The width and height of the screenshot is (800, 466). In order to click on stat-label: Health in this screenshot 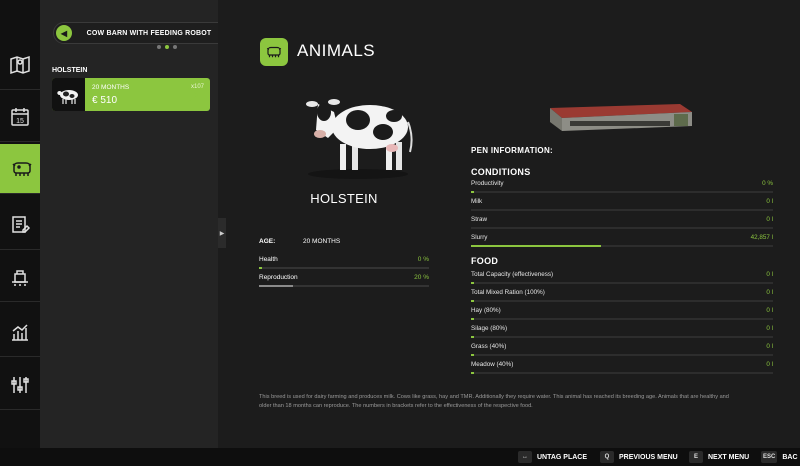, I will do `click(268, 259)`.